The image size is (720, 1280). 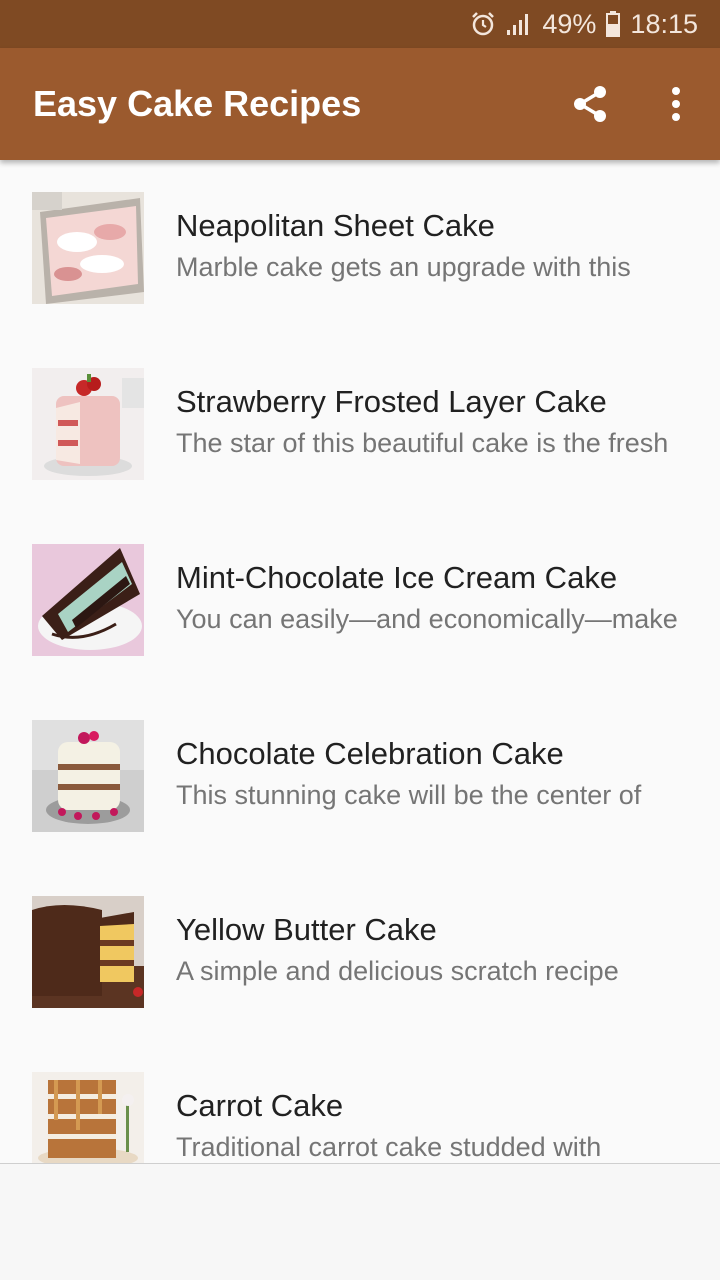 I want to click on signal-icon, so click(x=519, y=24).